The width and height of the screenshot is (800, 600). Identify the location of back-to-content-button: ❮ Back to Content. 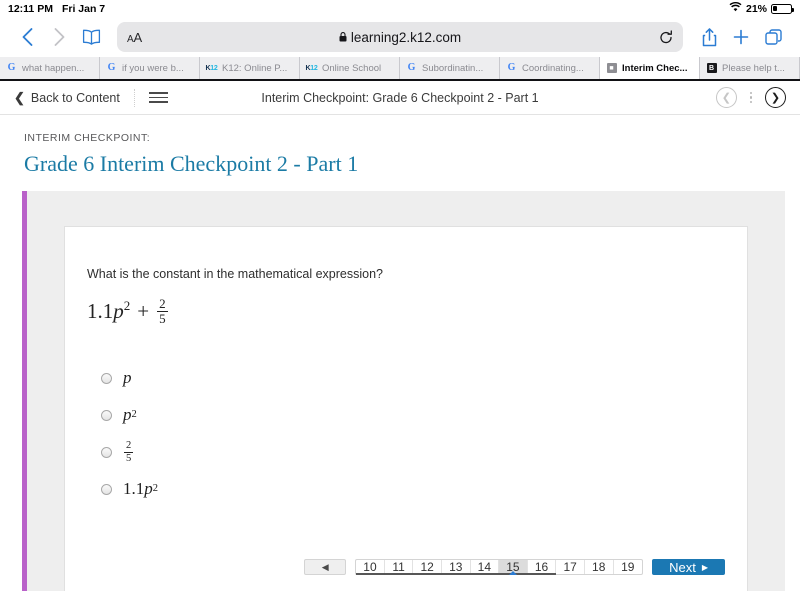
(67, 98).